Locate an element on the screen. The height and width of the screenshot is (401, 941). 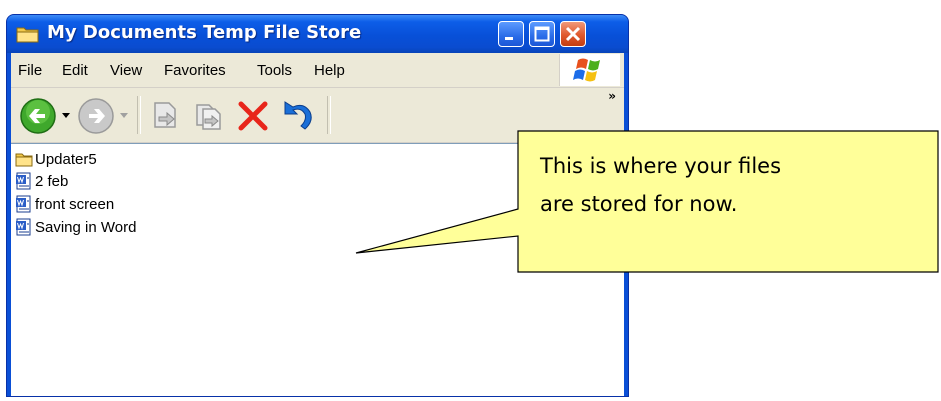
callout-line: are stored for now. is located at coordinates (639, 204).